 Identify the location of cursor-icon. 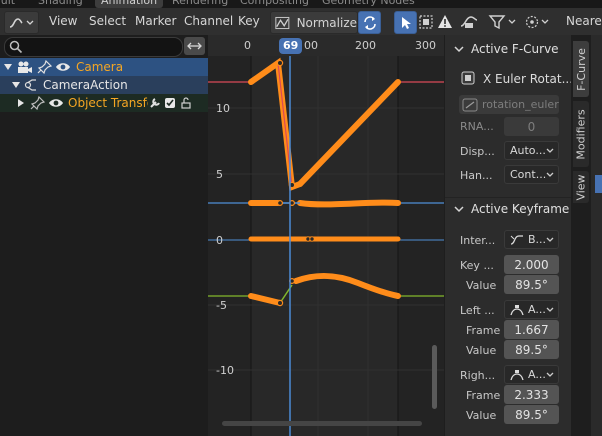
(406, 22).